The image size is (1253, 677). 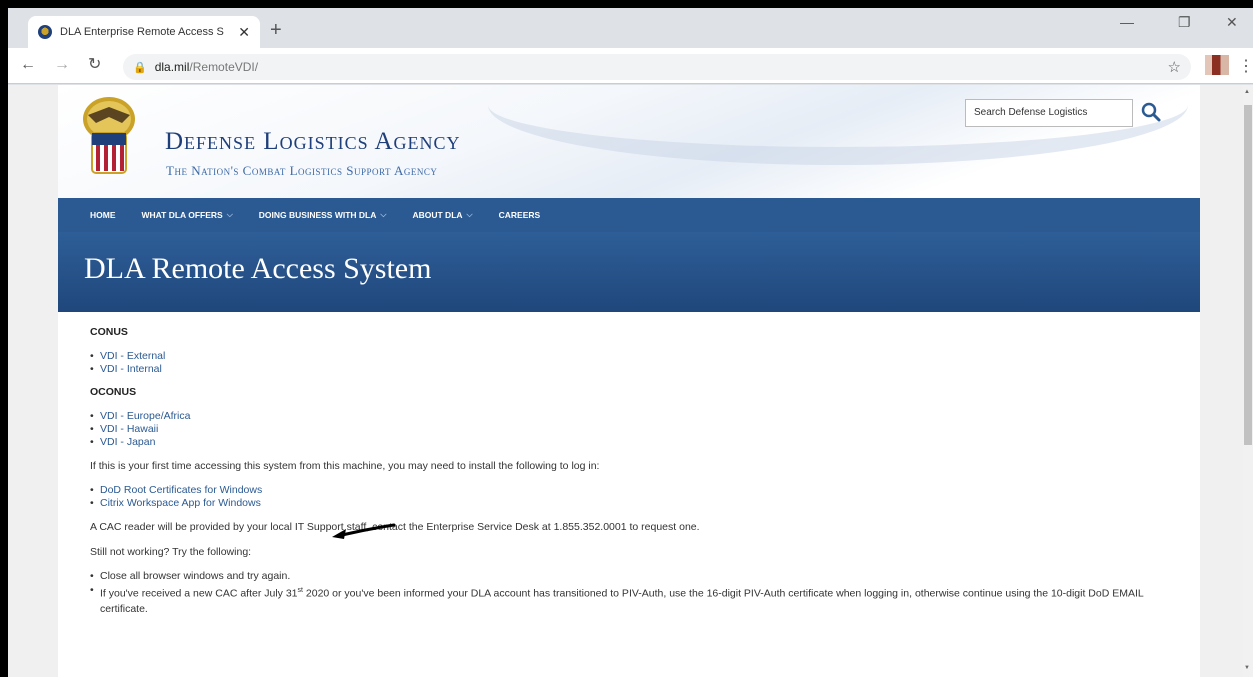 What do you see at coordinates (171, 552) in the screenshot?
I see `still-not-working-text: Still not working? Try the following:` at bounding box center [171, 552].